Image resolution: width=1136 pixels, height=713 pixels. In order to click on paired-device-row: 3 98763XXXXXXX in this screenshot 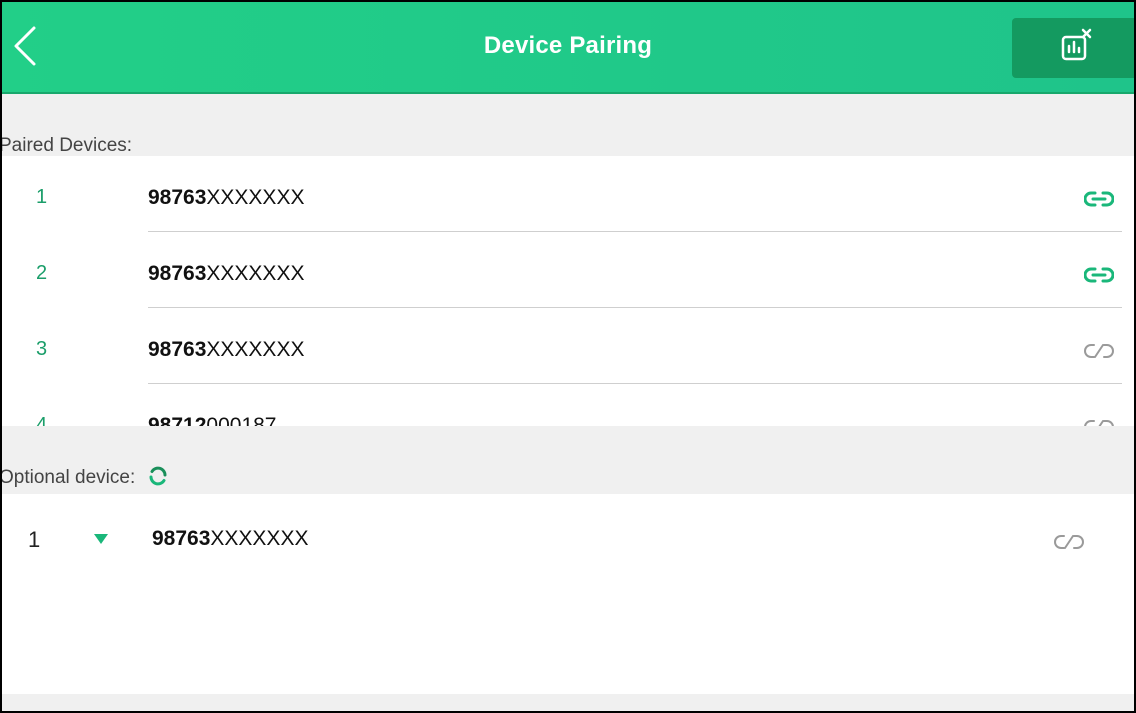, I will do `click(568, 346)`.